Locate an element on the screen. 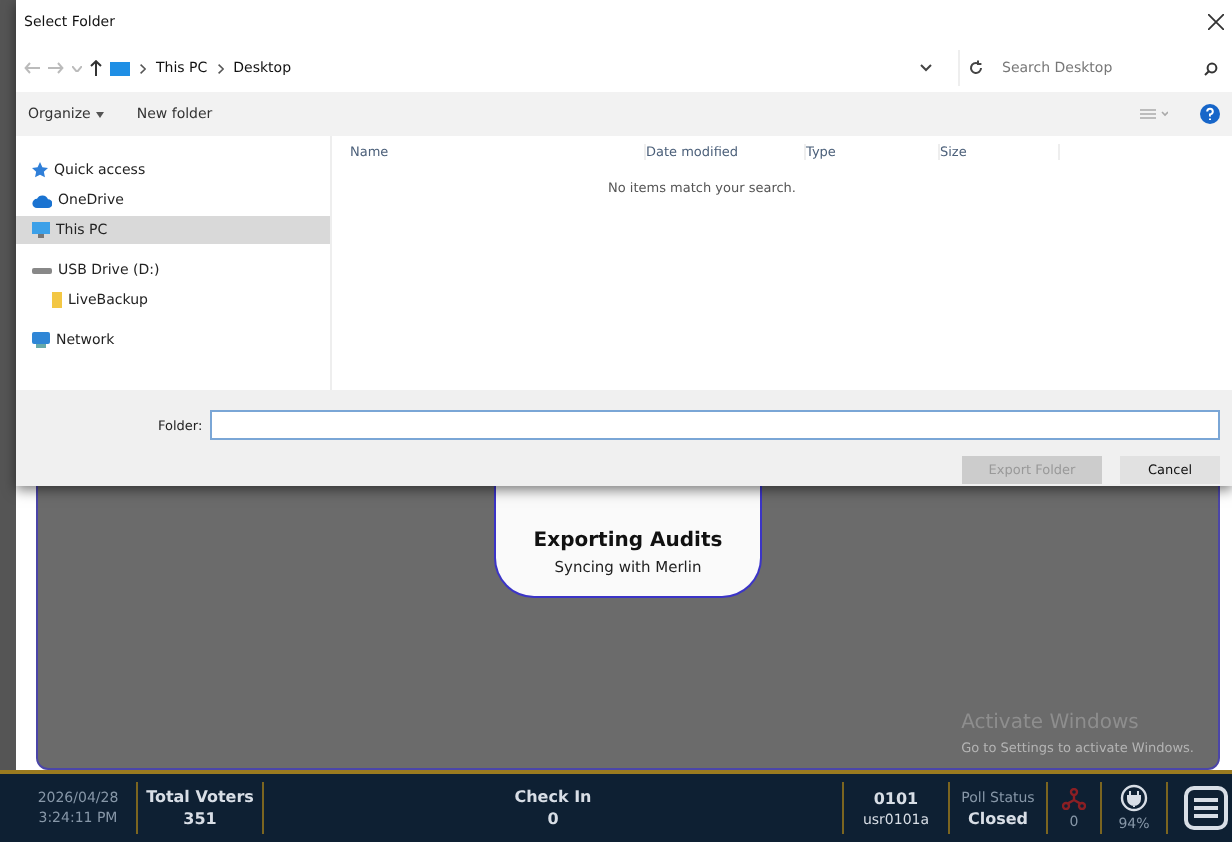  check-in-value: 0 is located at coordinates (553, 819).